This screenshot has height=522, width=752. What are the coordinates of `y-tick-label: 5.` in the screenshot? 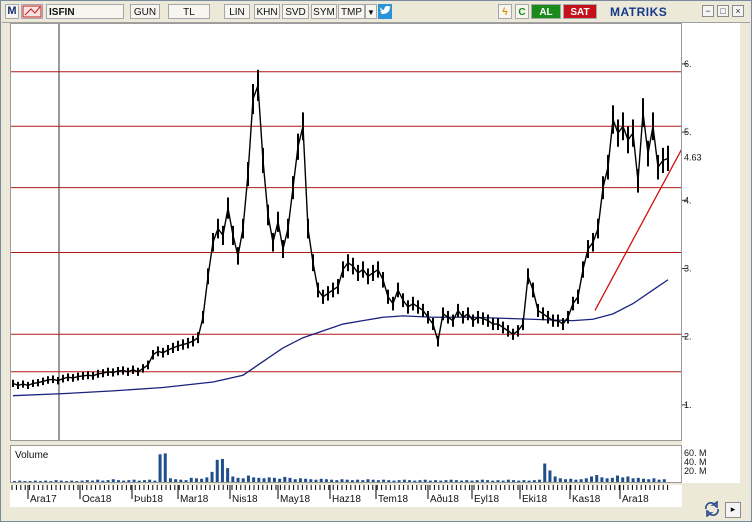 It's located at (688, 132).